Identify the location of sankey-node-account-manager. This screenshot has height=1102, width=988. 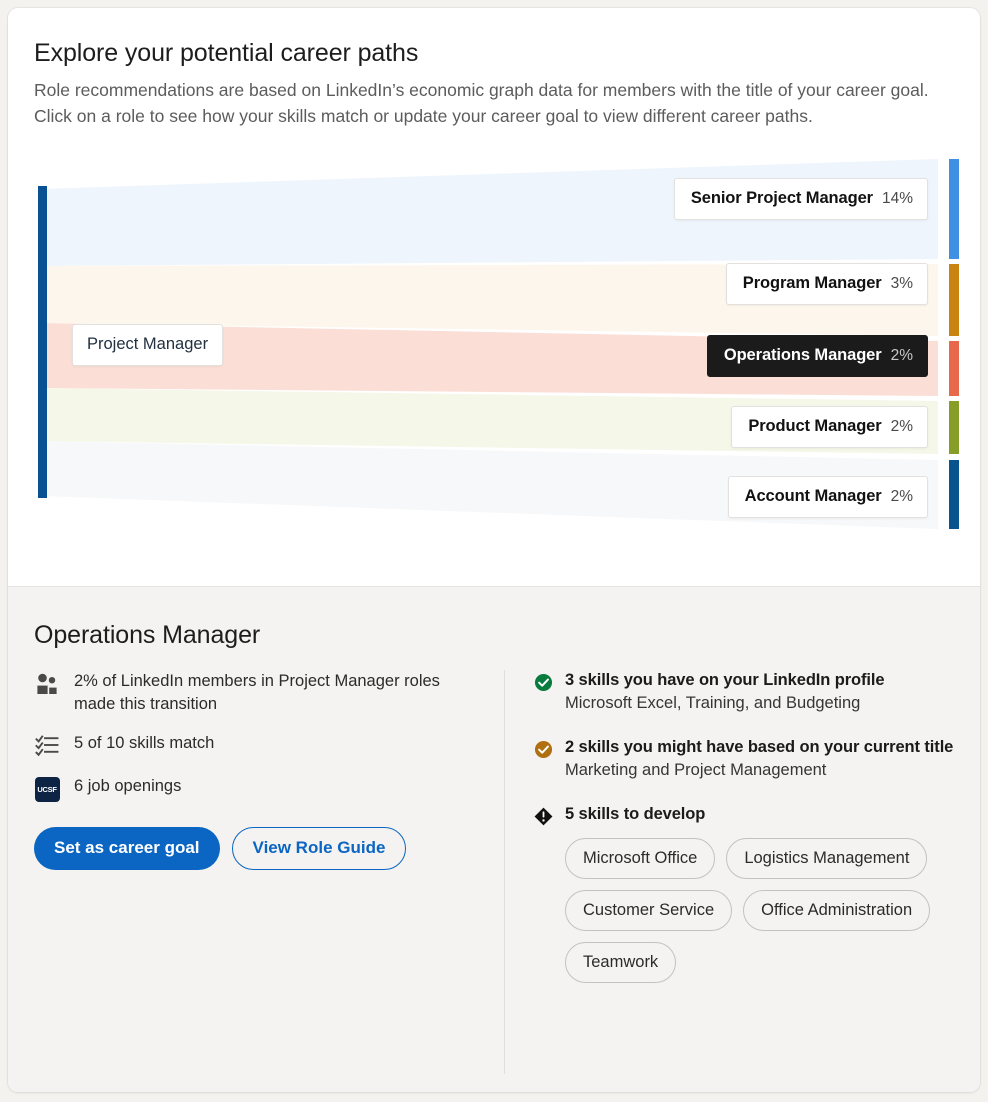
(954, 494).